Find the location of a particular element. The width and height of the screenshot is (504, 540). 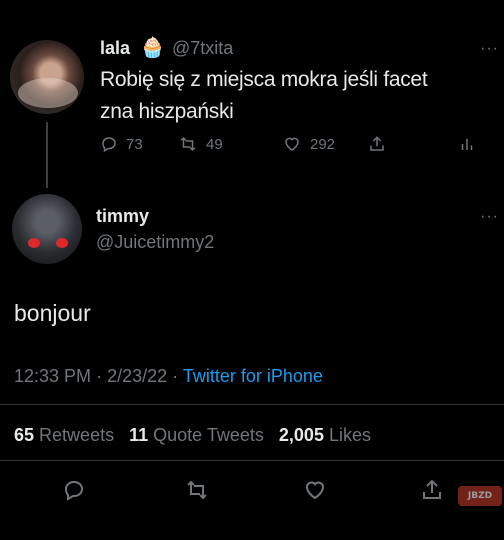

parent-like-button: 292 is located at coordinates (325, 144).